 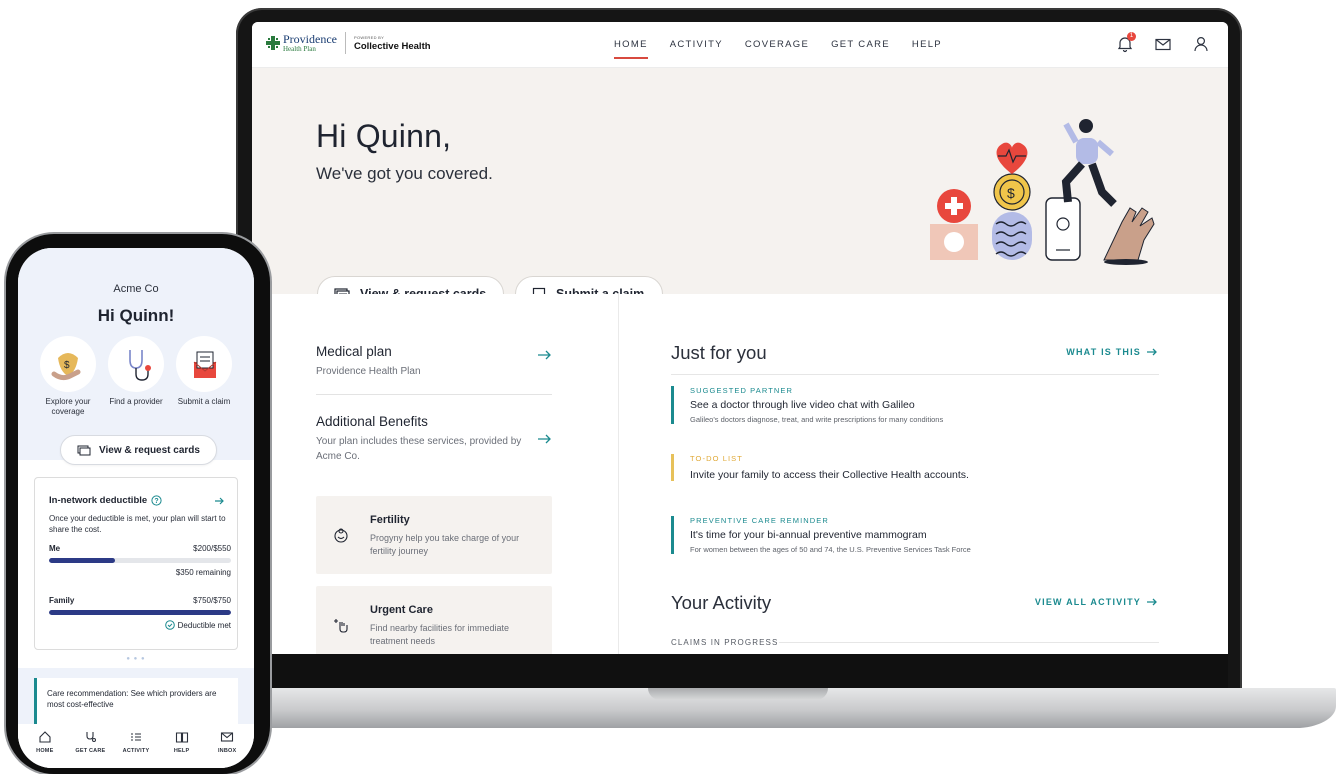 I want to click on phone-greeting: Hi Quinn!, so click(x=136, y=315).